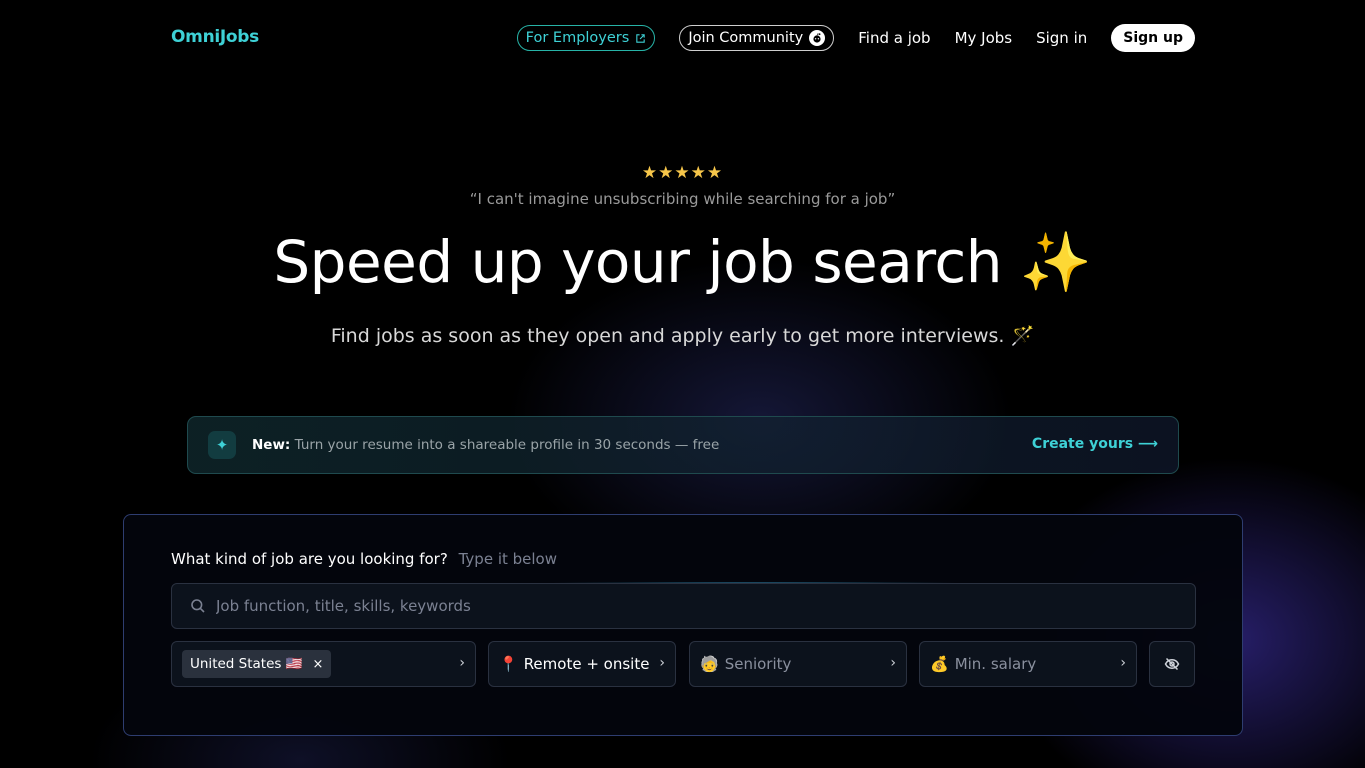  What do you see at coordinates (798, 664) in the screenshot?
I see `seniority-filter: 🧓 Seniority ›` at bounding box center [798, 664].